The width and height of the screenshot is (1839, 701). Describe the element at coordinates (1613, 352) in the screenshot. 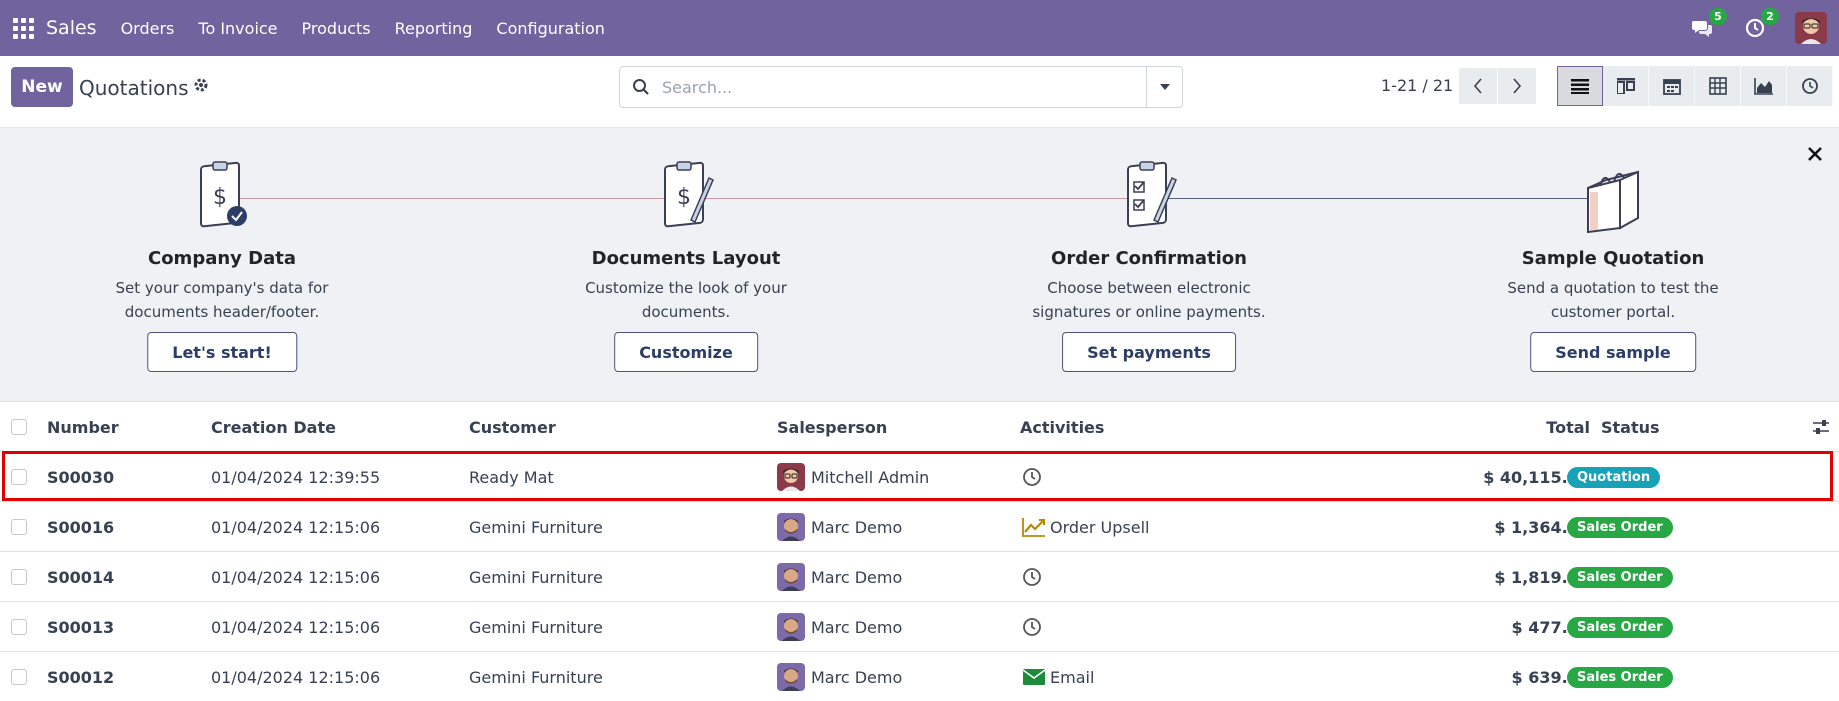

I see `send-sample-button: Send sample` at that location.